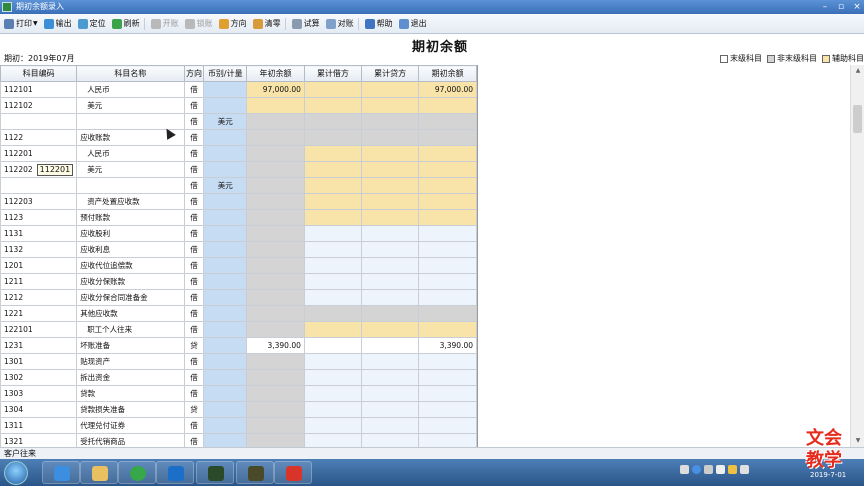 The width and height of the screenshot is (864, 486). What do you see at coordinates (266, 23) in the screenshot?
I see `toolbar-clear-button: 清零` at bounding box center [266, 23].